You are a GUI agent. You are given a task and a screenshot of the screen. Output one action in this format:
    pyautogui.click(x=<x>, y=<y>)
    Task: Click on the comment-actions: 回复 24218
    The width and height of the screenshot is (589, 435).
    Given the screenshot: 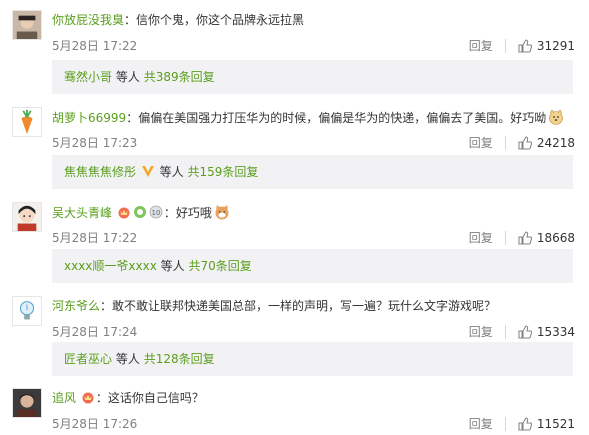 What is the action you would take?
    pyautogui.click(x=522, y=142)
    